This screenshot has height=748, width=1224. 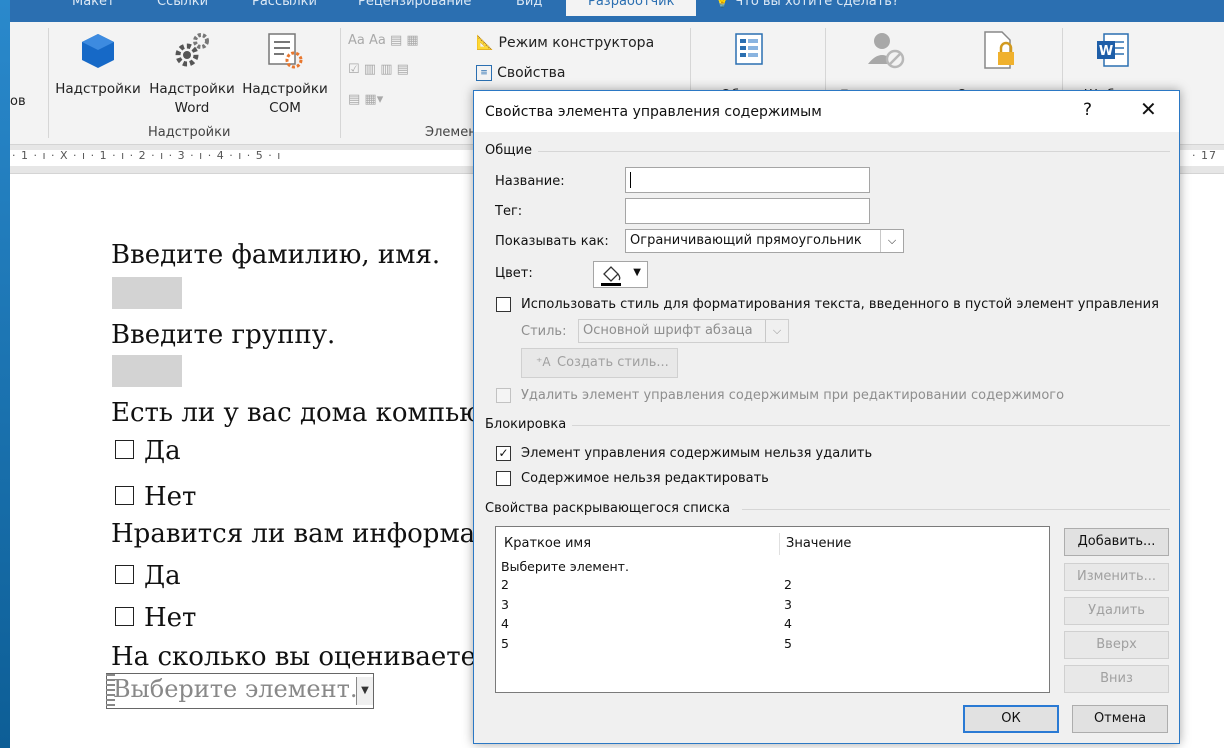 I want to click on ruler-marks-right: · 17, so click(x=1204, y=155).